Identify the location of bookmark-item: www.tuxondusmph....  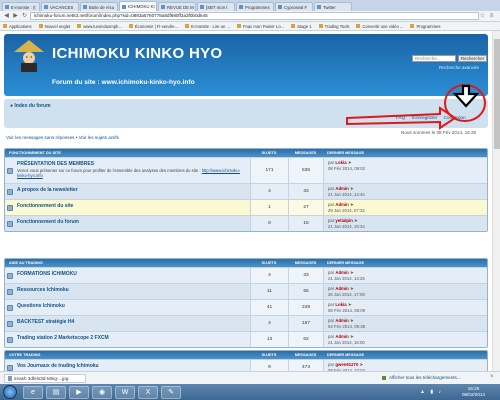
(99, 26).